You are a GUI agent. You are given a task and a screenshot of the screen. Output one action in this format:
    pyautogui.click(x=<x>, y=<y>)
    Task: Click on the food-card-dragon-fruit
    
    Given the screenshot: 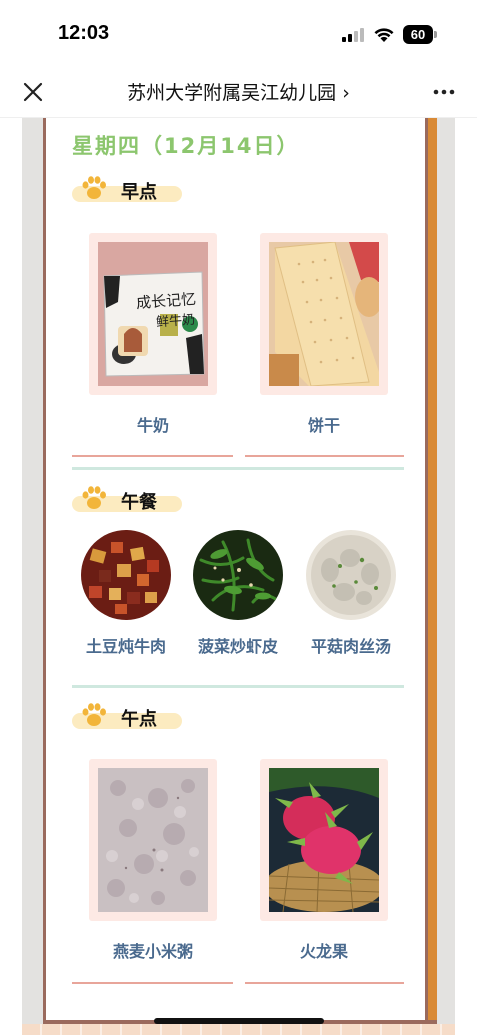 What is the action you would take?
    pyautogui.click(x=324, y=840)
    